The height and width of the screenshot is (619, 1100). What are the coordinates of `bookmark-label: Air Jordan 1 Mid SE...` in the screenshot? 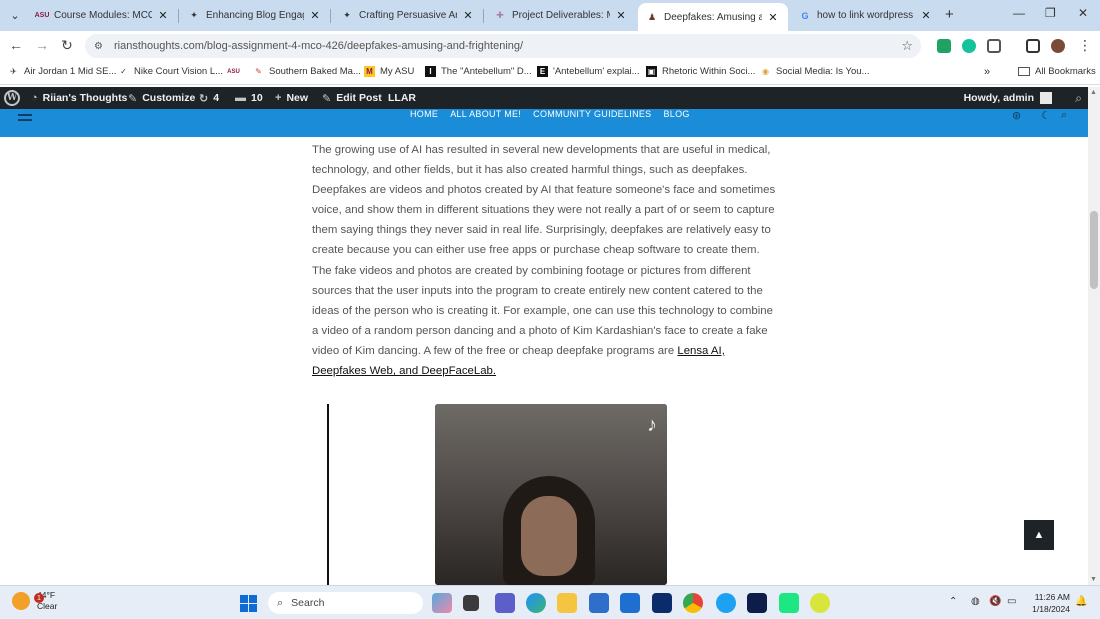 It's located at (70, 71).